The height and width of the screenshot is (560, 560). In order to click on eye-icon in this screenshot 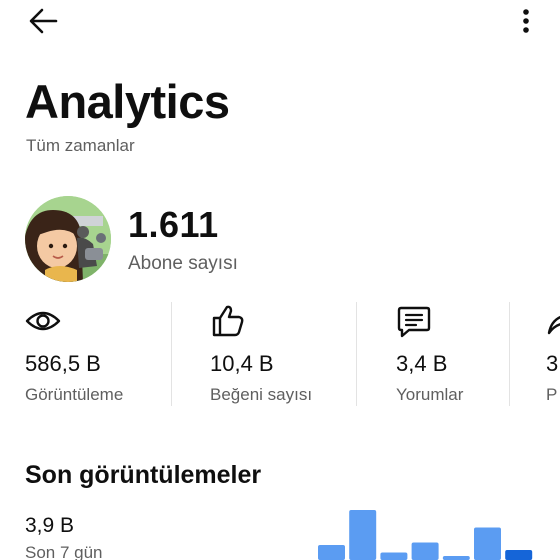, I will do `click(43, 321)`.